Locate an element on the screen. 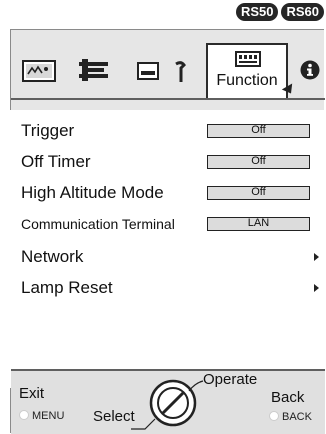 This screenshot has height=434, width=326. display-setup-icon is located at coordinates (180, 72).